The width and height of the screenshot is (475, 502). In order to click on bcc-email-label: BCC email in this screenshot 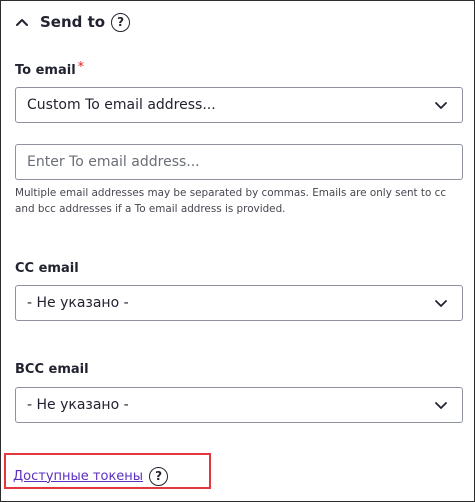, I will do `click(52, 369)`.